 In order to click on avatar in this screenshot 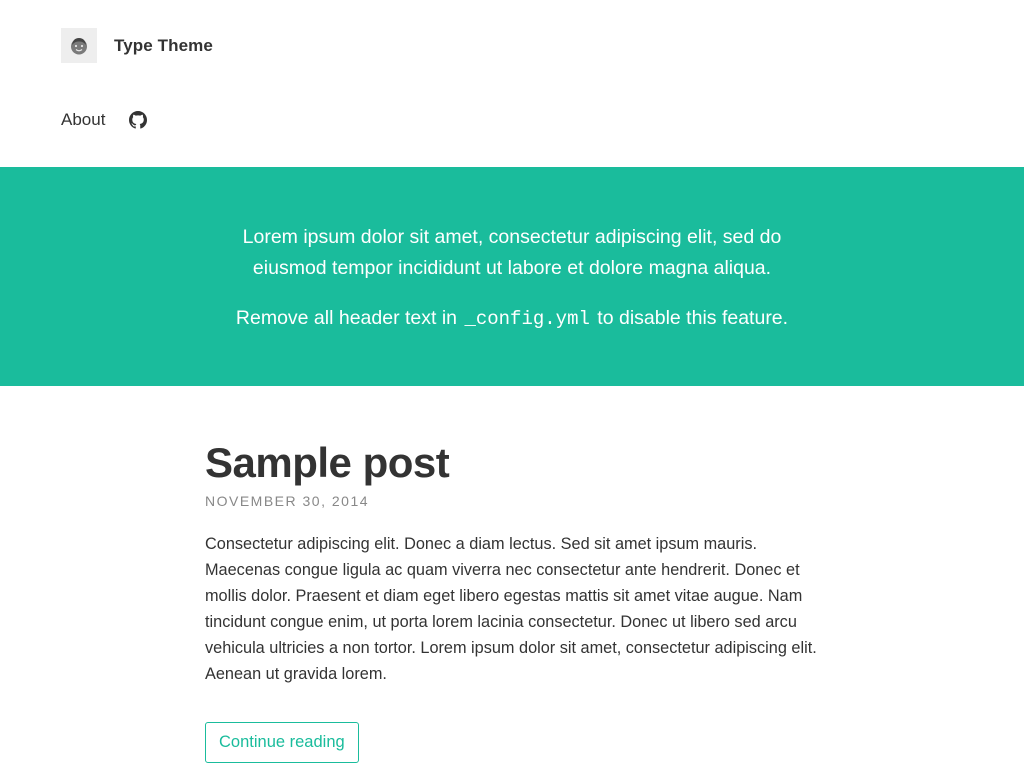, I will do `click(79, 45)`.